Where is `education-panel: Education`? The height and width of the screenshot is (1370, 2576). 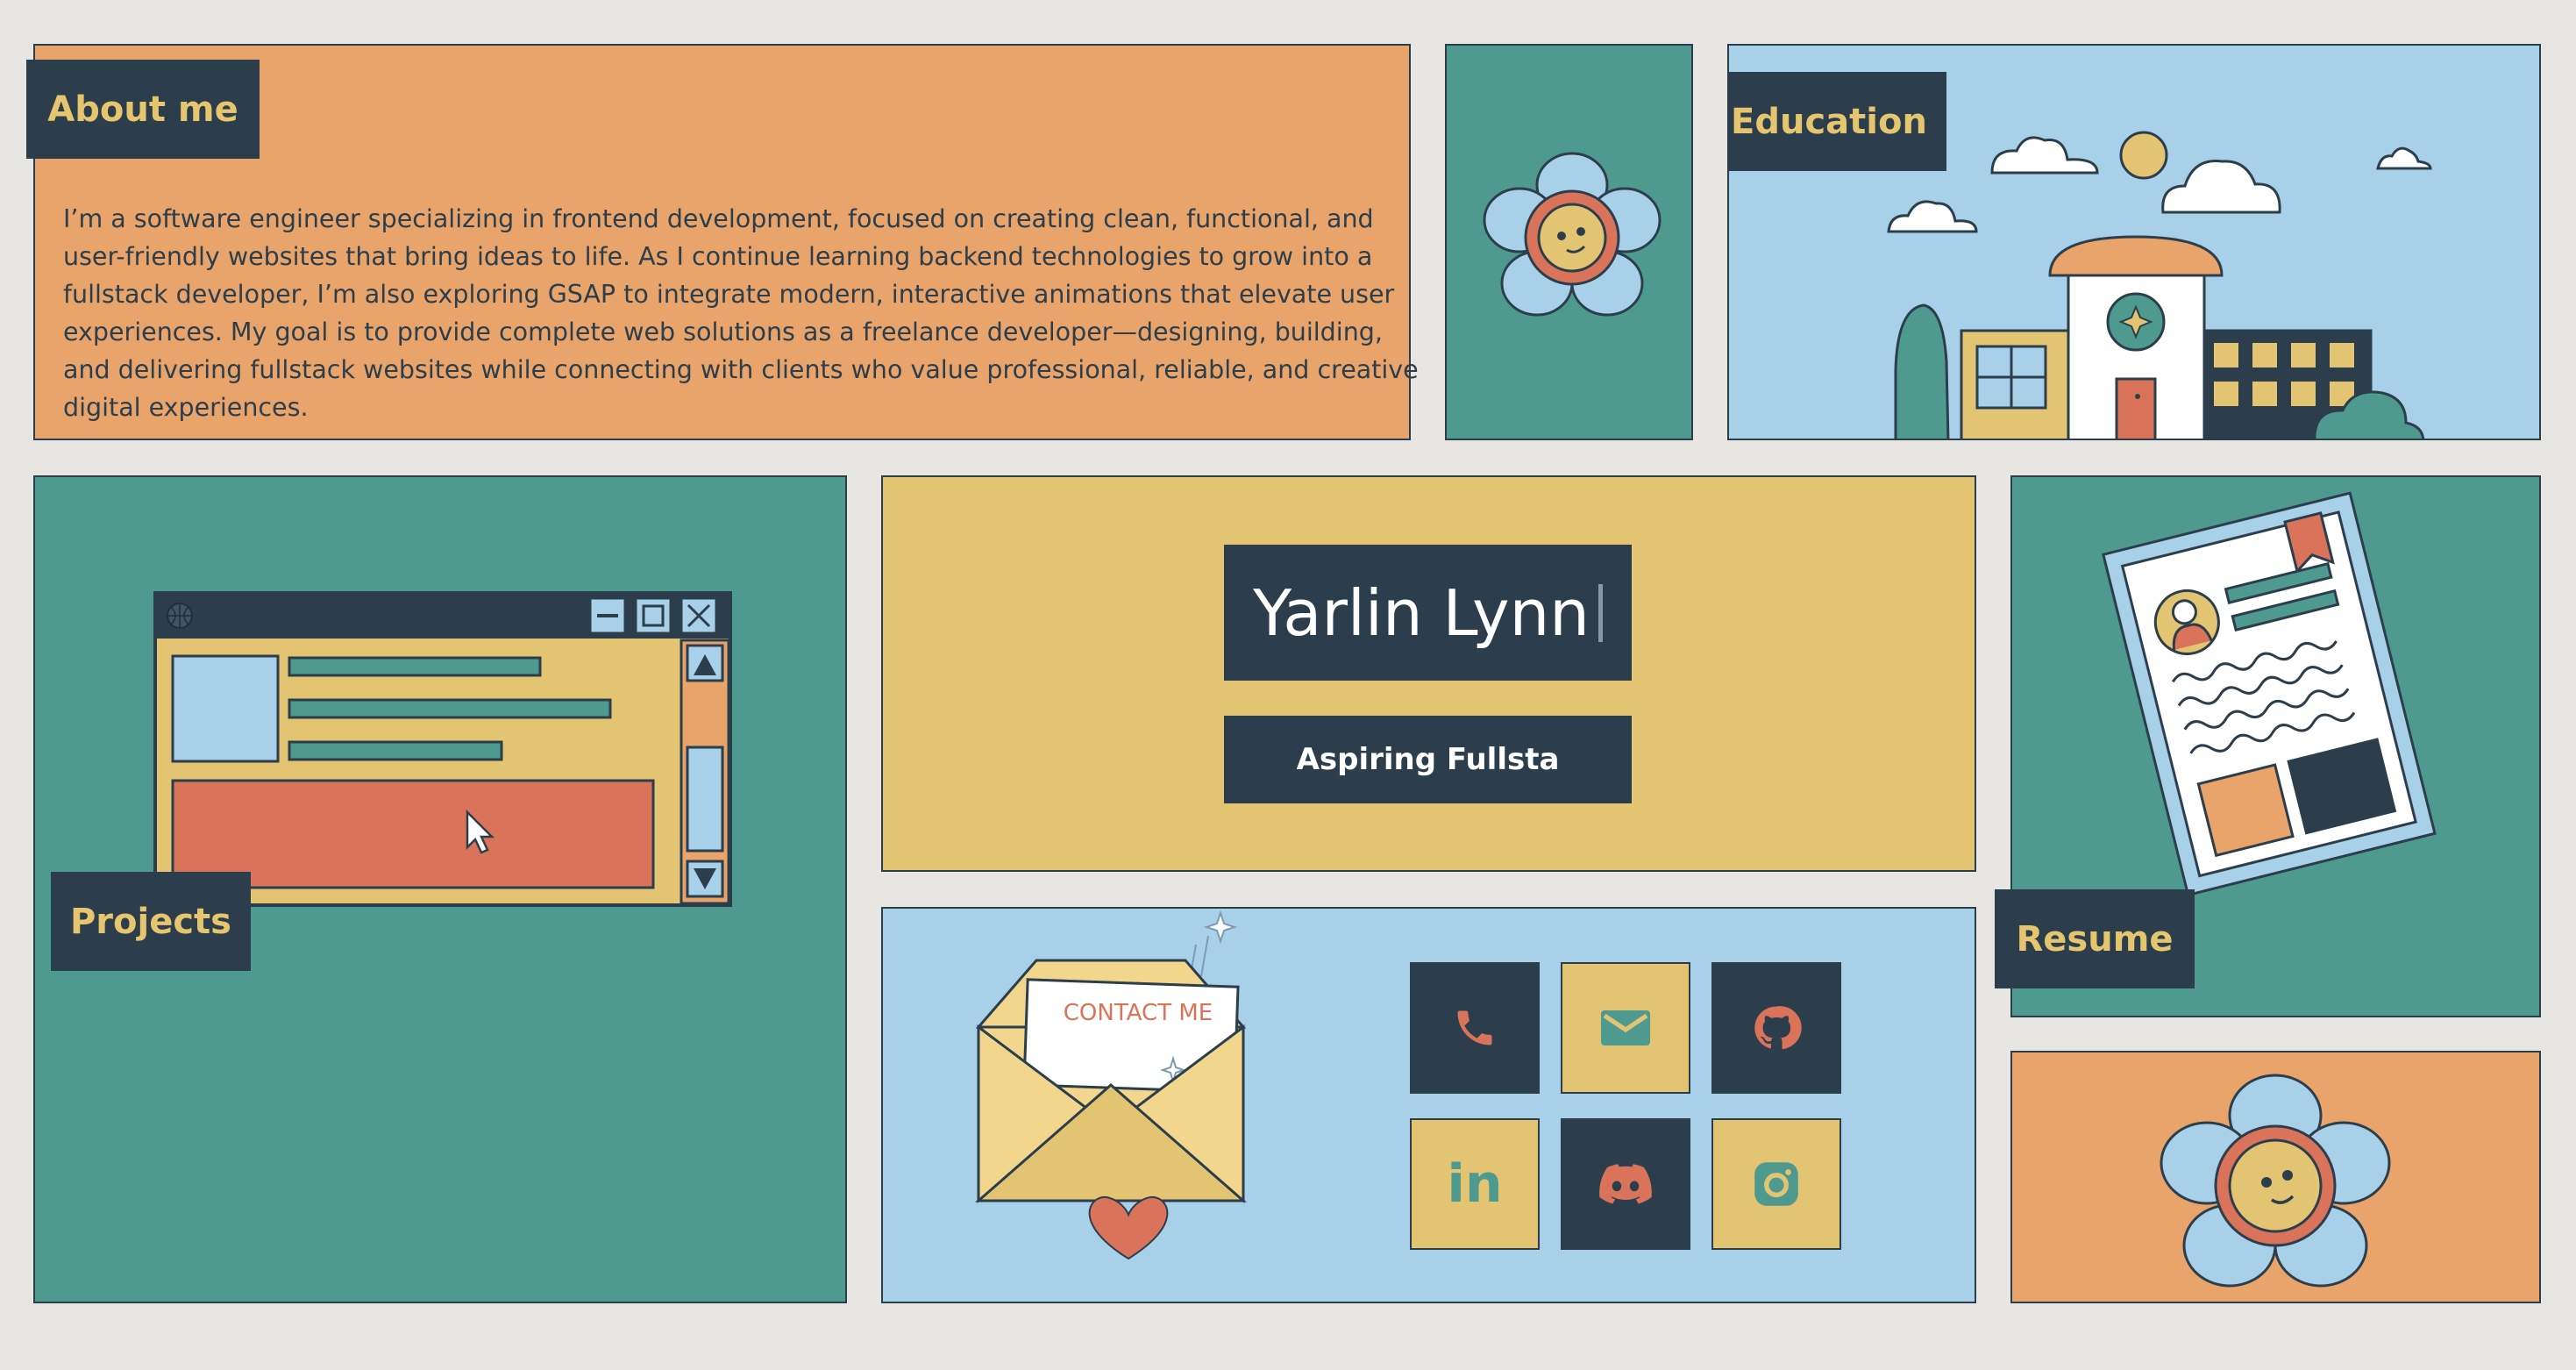 education-panel: Education is located at coordinates (2134, 242).